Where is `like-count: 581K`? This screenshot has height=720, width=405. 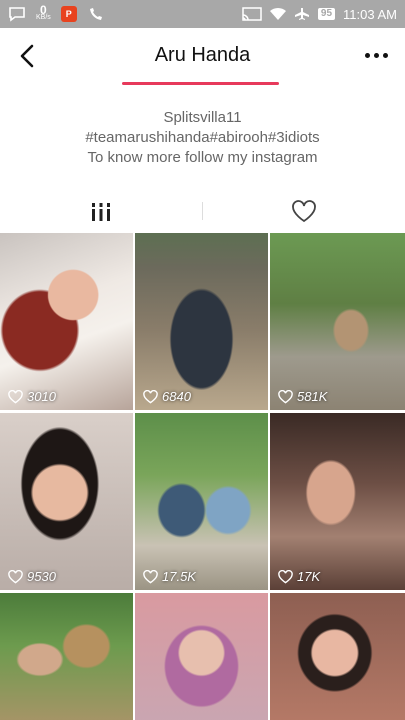
like-count: 581K is located at coordinates (302, 396).